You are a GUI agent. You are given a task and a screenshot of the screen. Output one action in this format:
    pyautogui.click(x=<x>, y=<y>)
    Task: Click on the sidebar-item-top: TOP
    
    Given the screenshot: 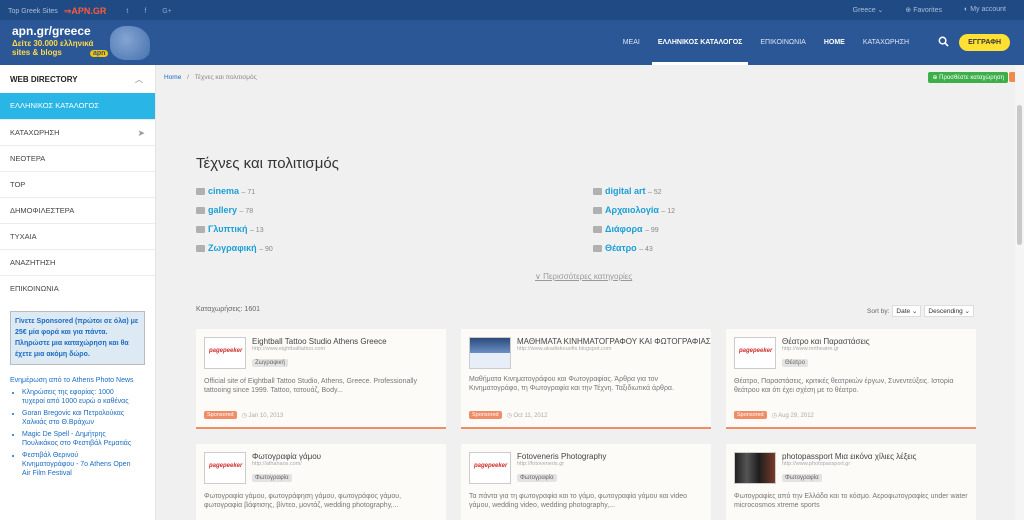 What is the action you would take?
    pyautogui.click(x=77, y=184)
    